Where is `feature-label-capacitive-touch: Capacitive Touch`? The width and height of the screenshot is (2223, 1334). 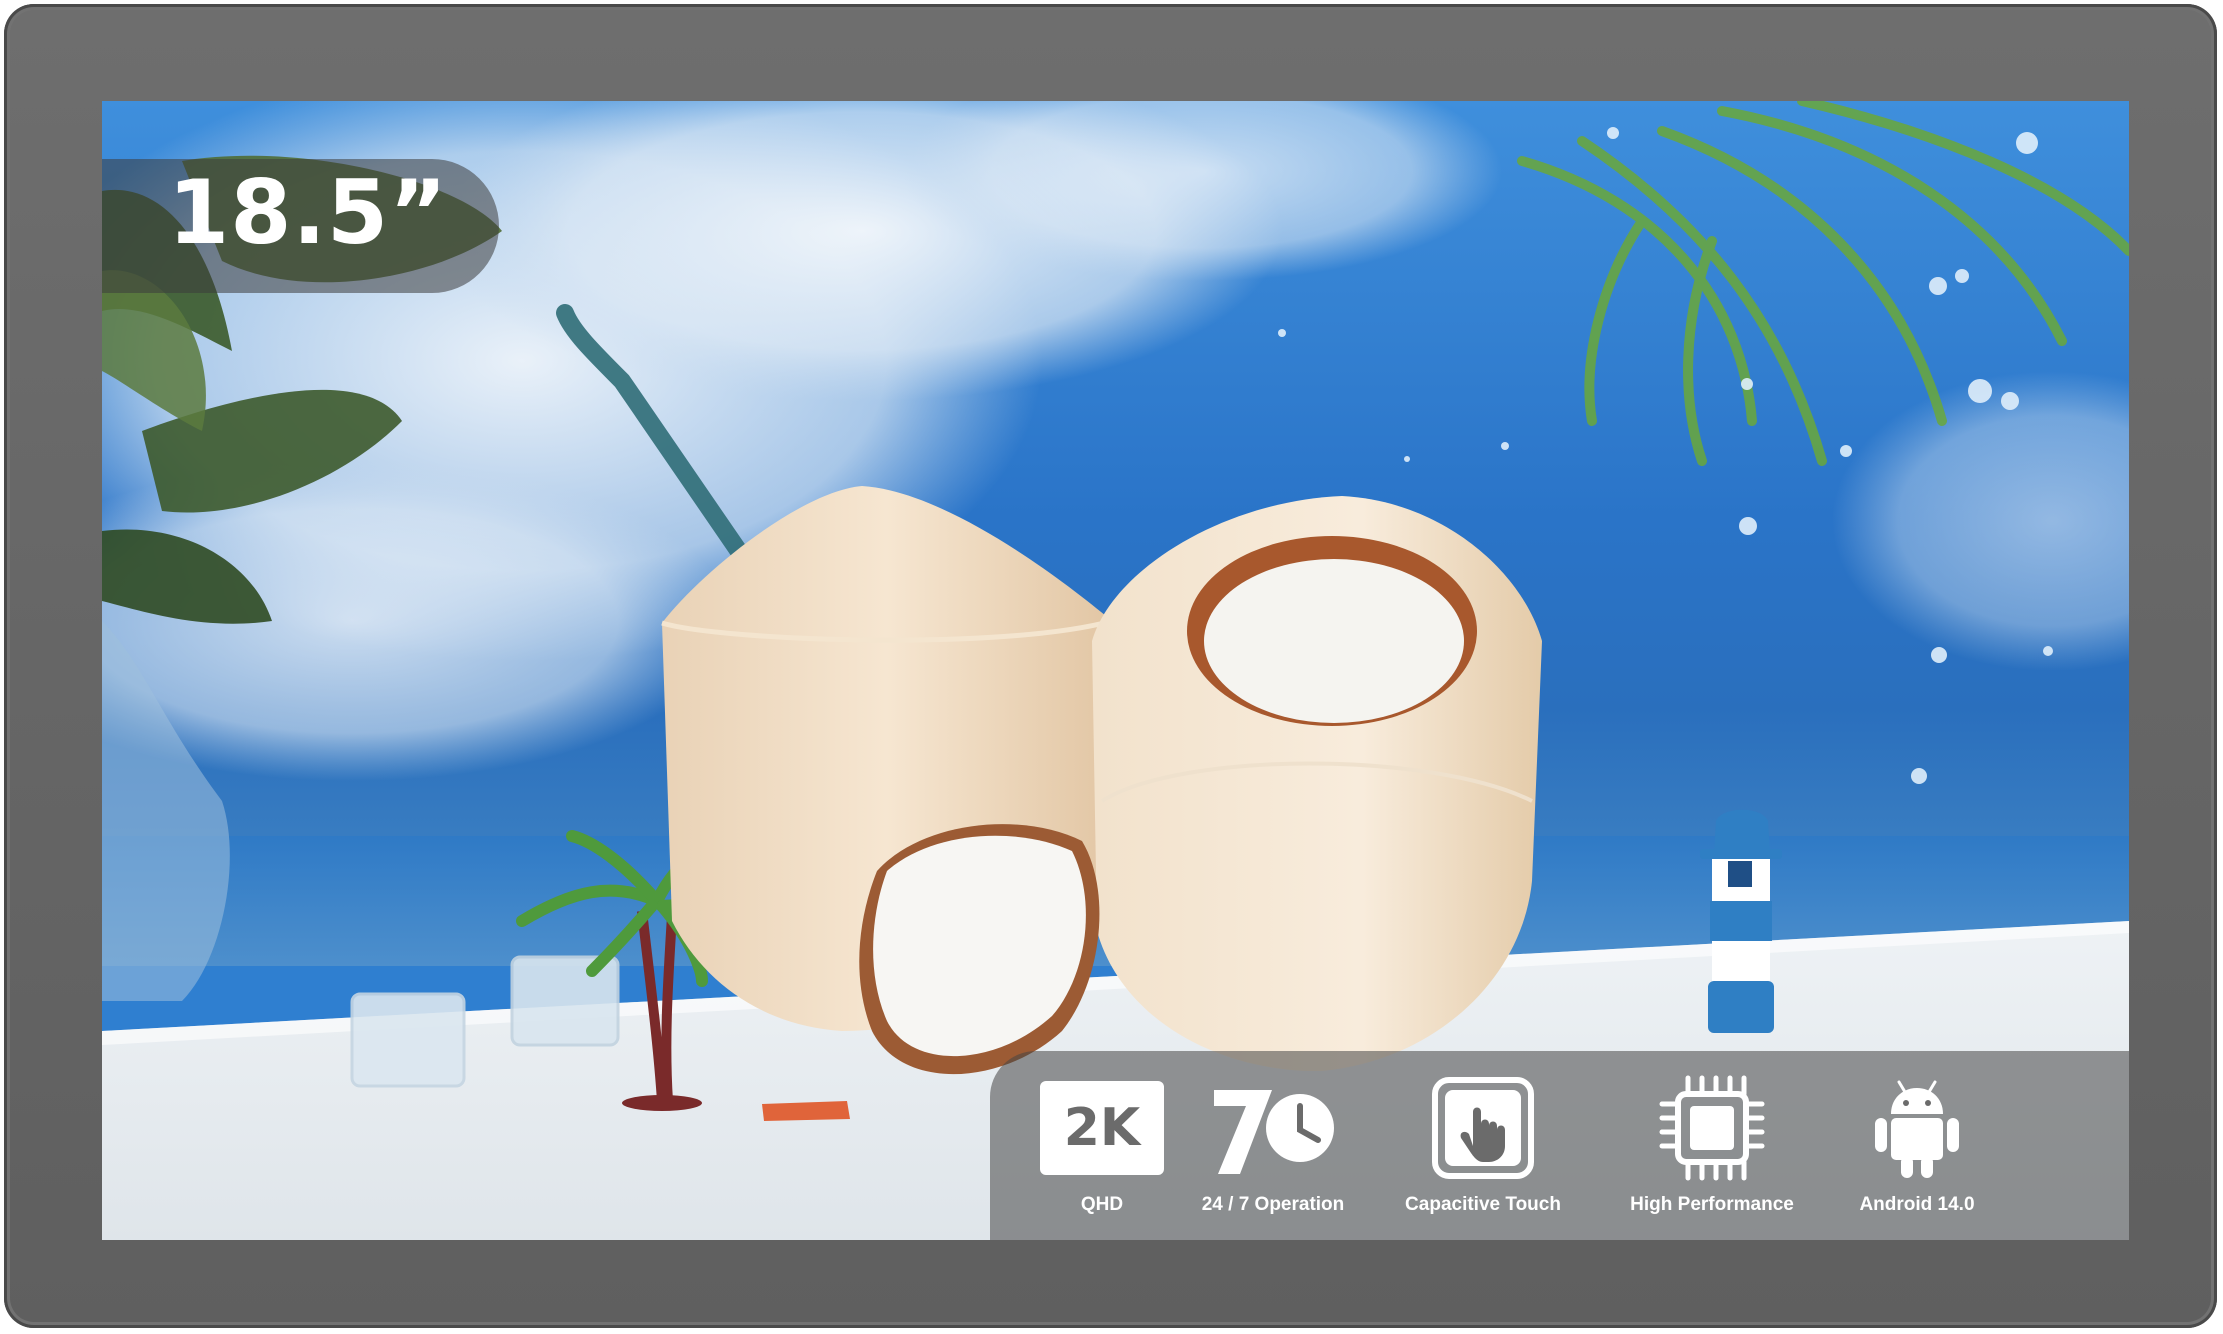 feature-label-capacitive-touch: Capacitive Touch is located at coordinates (1483, 1204).